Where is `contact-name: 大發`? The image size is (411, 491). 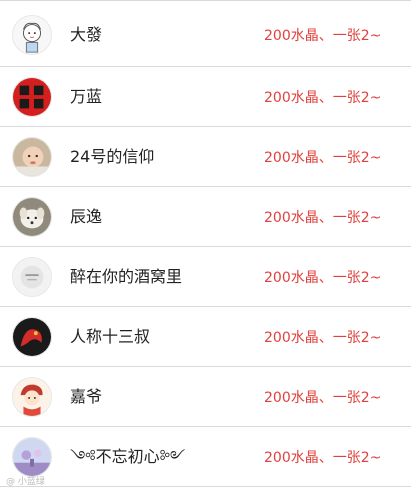
contact-name: 大發 is located at coordinates (86, 34).